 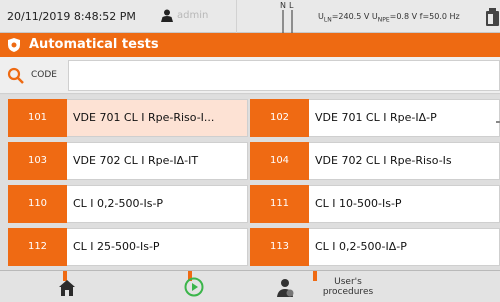 I want to click on measurements: ULN=240.5 V UNPE=0.8 V f=50.0 Hz, so click(x=389, y=18).